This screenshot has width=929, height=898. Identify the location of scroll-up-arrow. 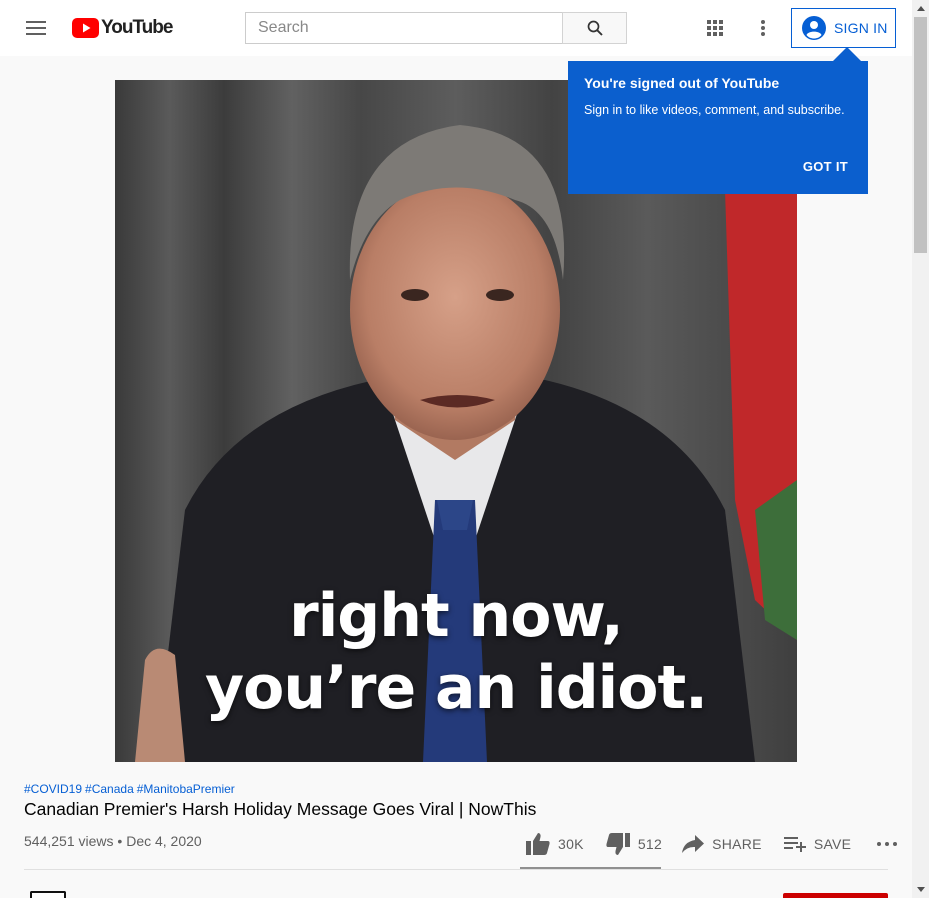
(920, 8).